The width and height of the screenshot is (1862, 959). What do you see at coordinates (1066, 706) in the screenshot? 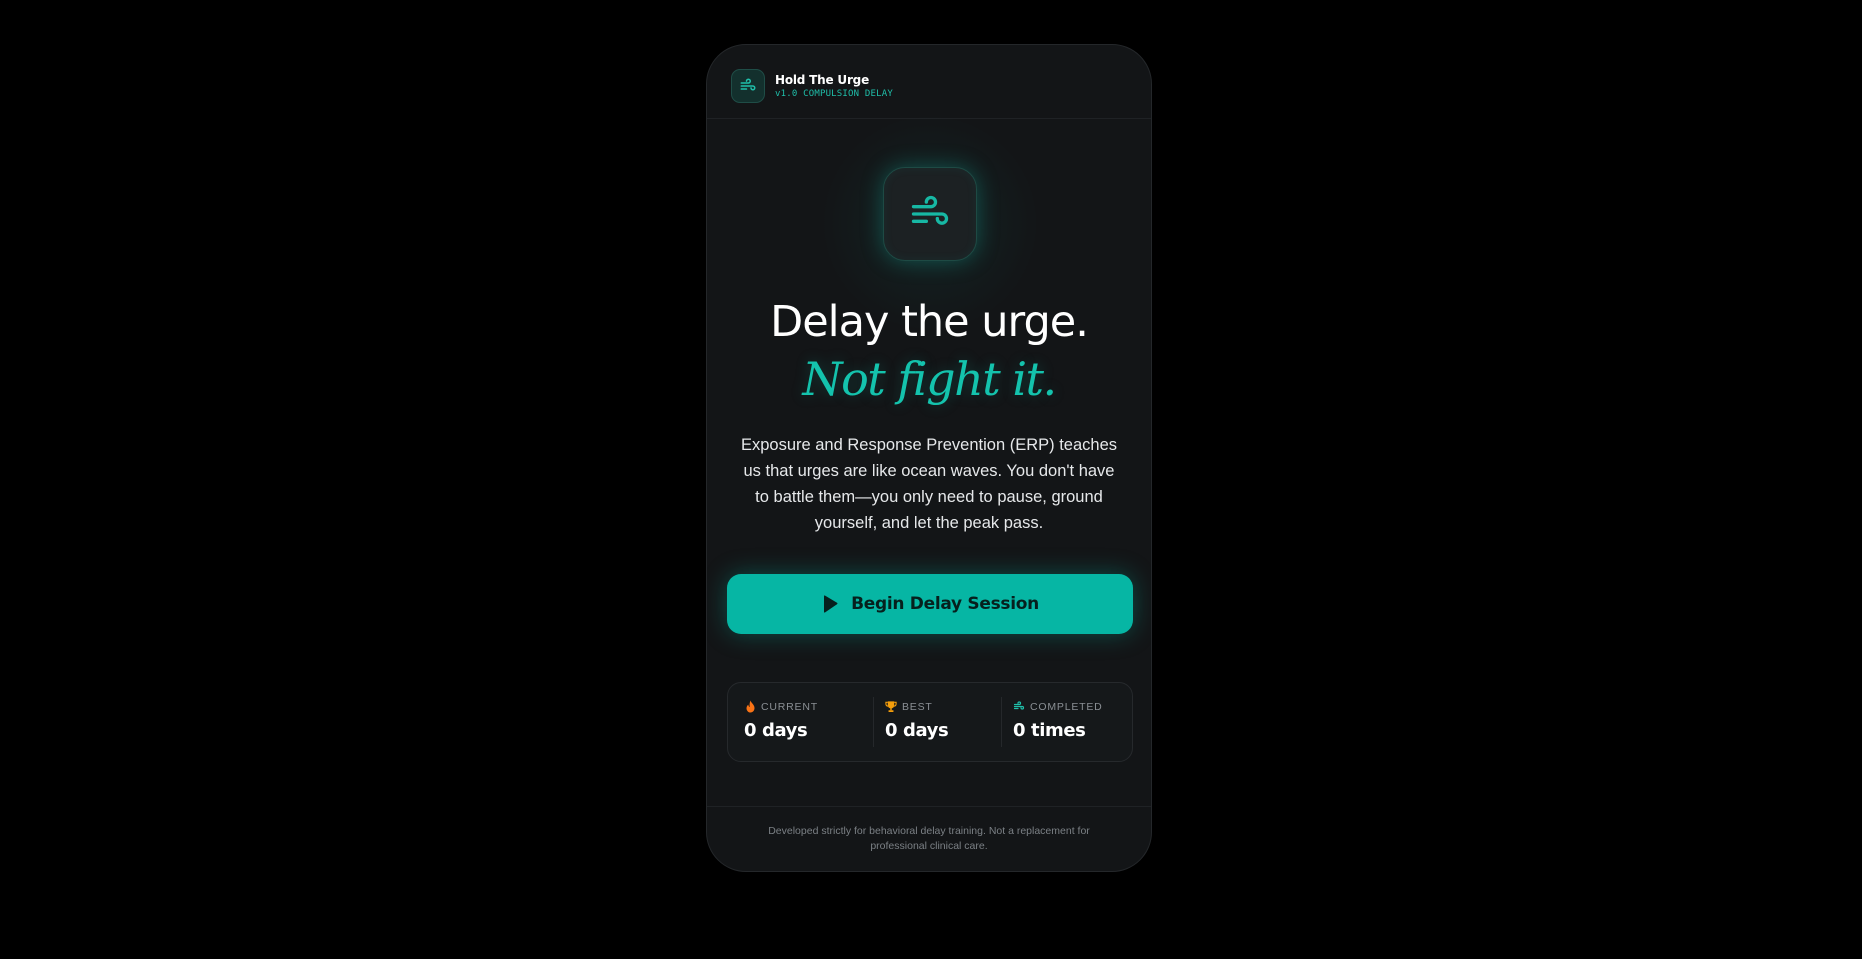
I see `stat-label: COMPLETED` at bounding box center [1066, 706].